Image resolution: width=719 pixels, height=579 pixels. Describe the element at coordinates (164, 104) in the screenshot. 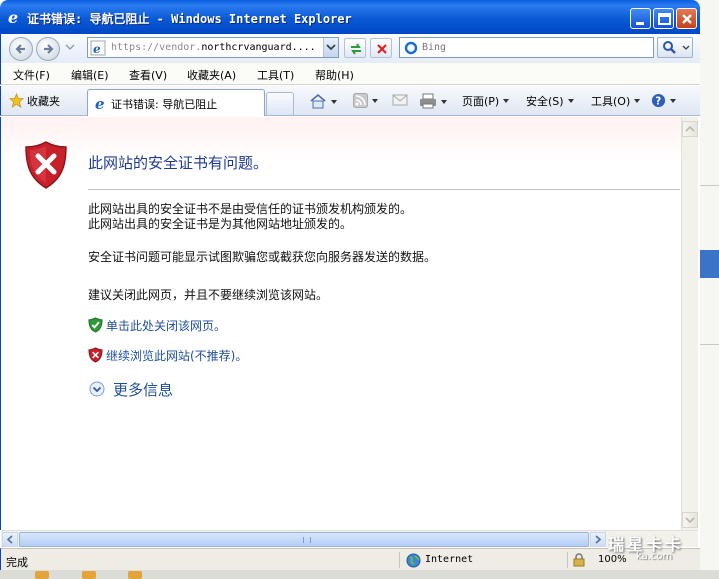

I see `tab-label: 证书错误: 导航已阻止` at that location.